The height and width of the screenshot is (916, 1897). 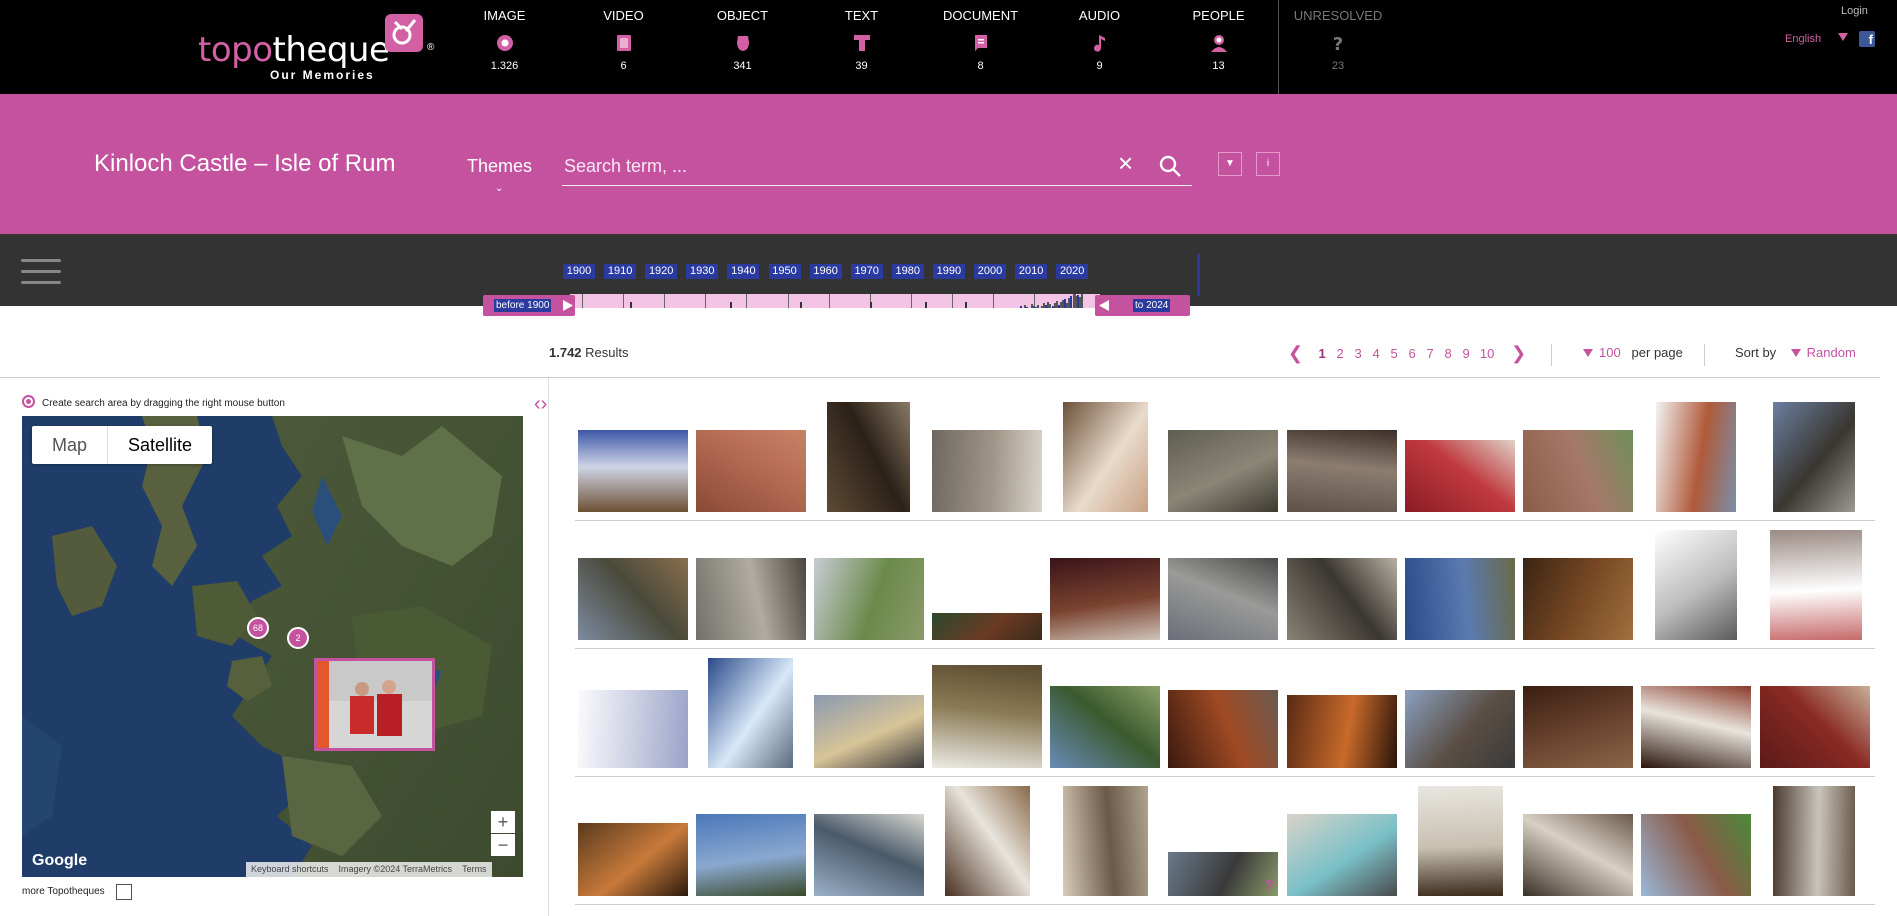 I want to click on timeline-year: 1920, so click(x=661, y=271).